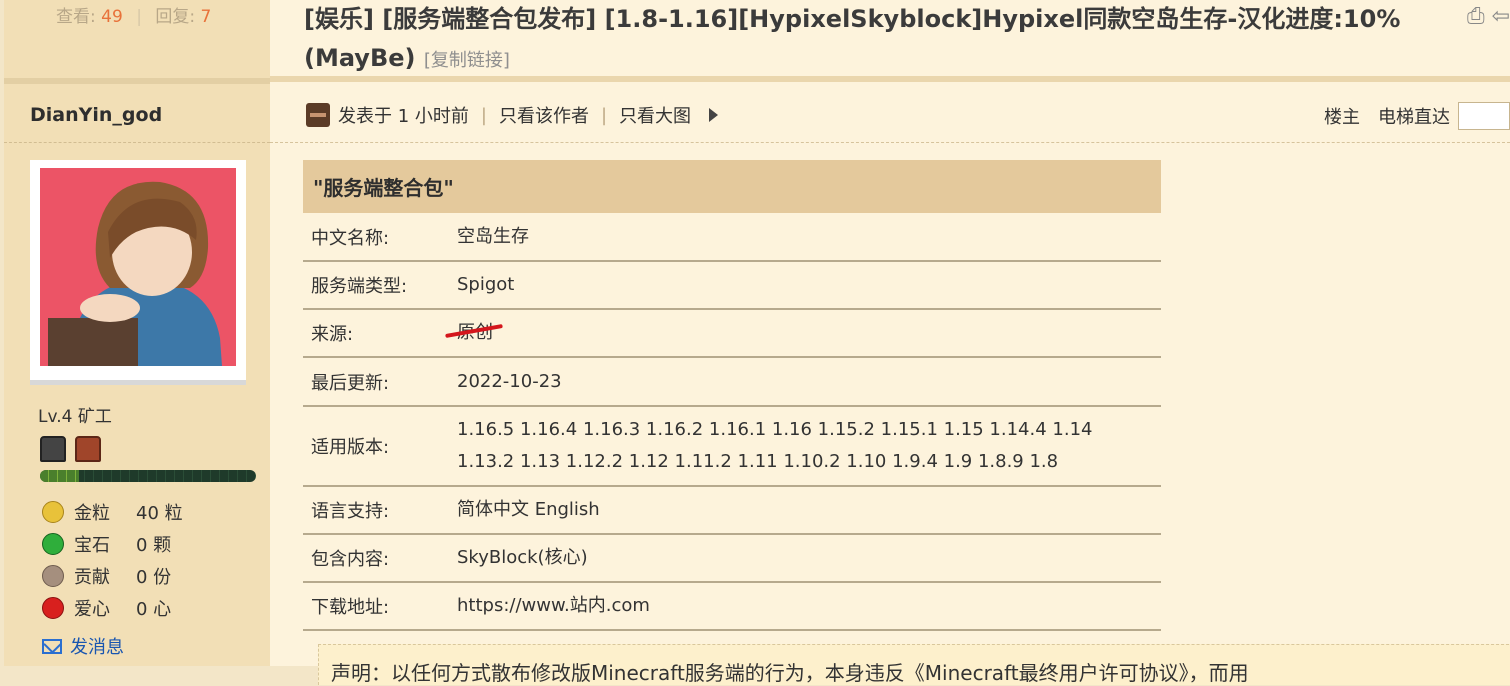 The height and width of the screenshot is (686, 1510). What do you see at coordinates (350, 511) in the screenshot?
I see `row-key: 语言支持:` at bounding box center [350, 511].